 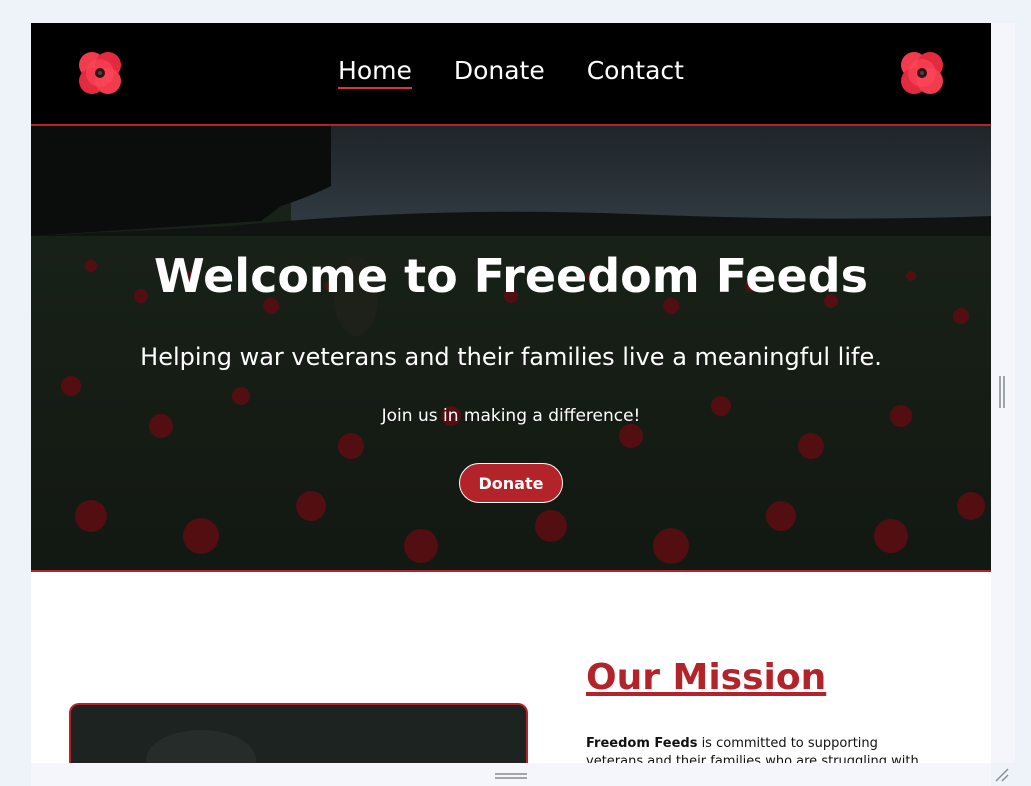 I want to click on nav-contact-link: Contact, so click(x=635, y=71).